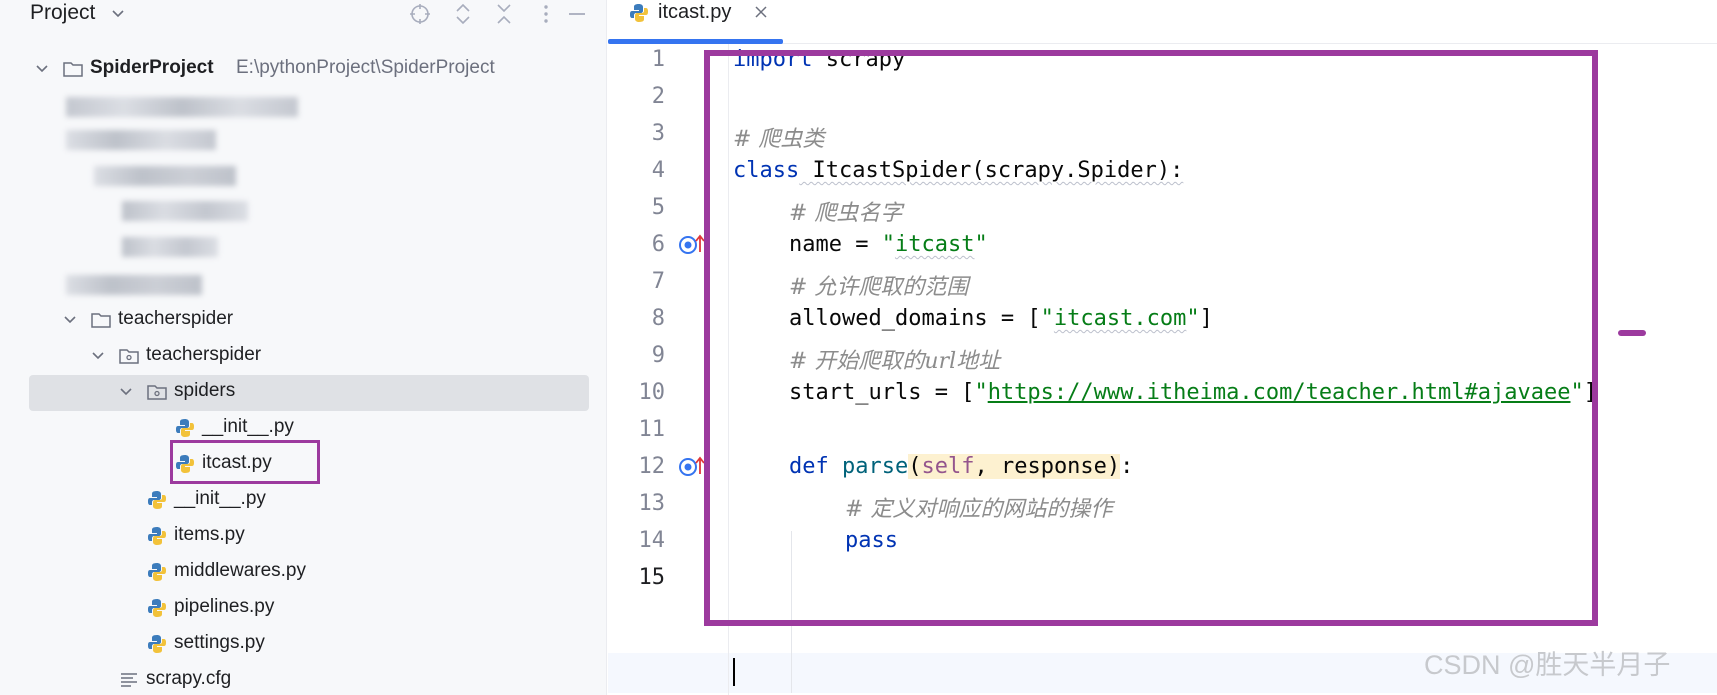 Image resolution: width=1717 pixels, height=695 pixels. I want to click on line-number: 11, so click(652, 429).